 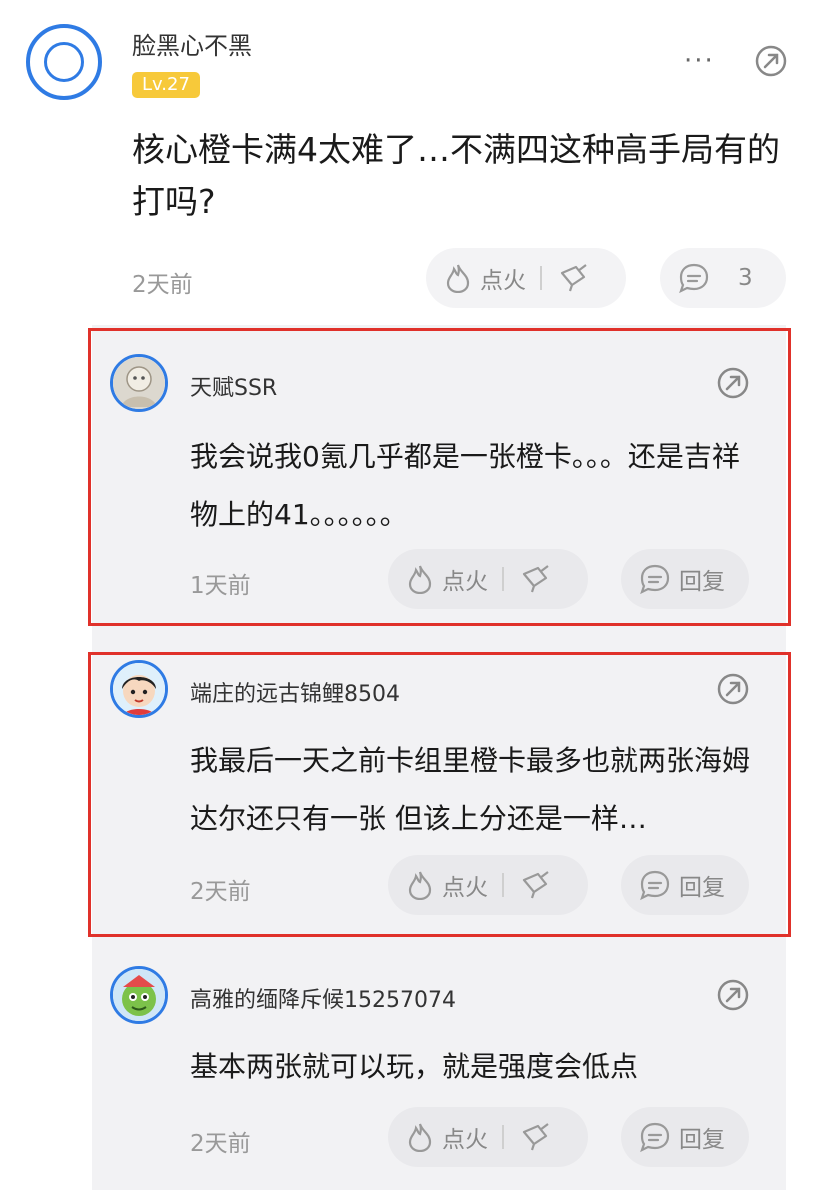 I want to click on reply-text: 我会说我0氪几乎都是一张橙卡。。。还是吉祥物上的41。。。。。。, so click(x=465, y=485).